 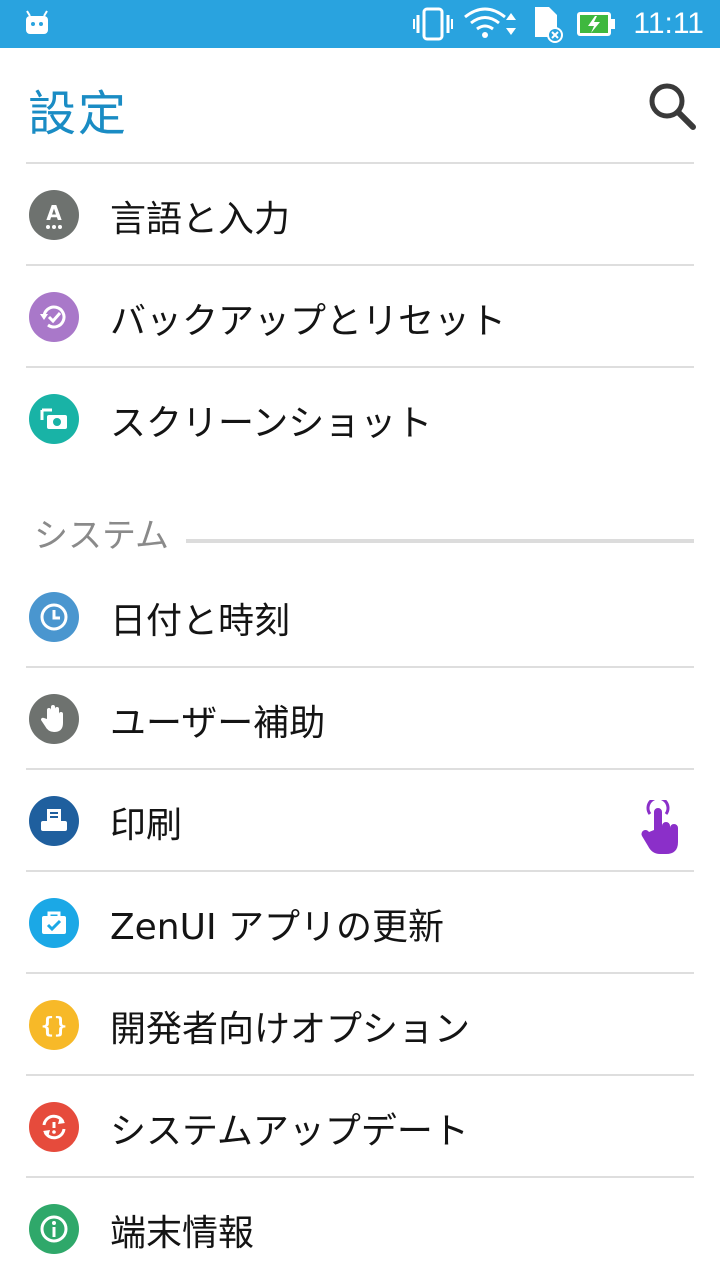 I want to click on settings-item-date-time: 日付と時刻, so click(x=360, y=616).